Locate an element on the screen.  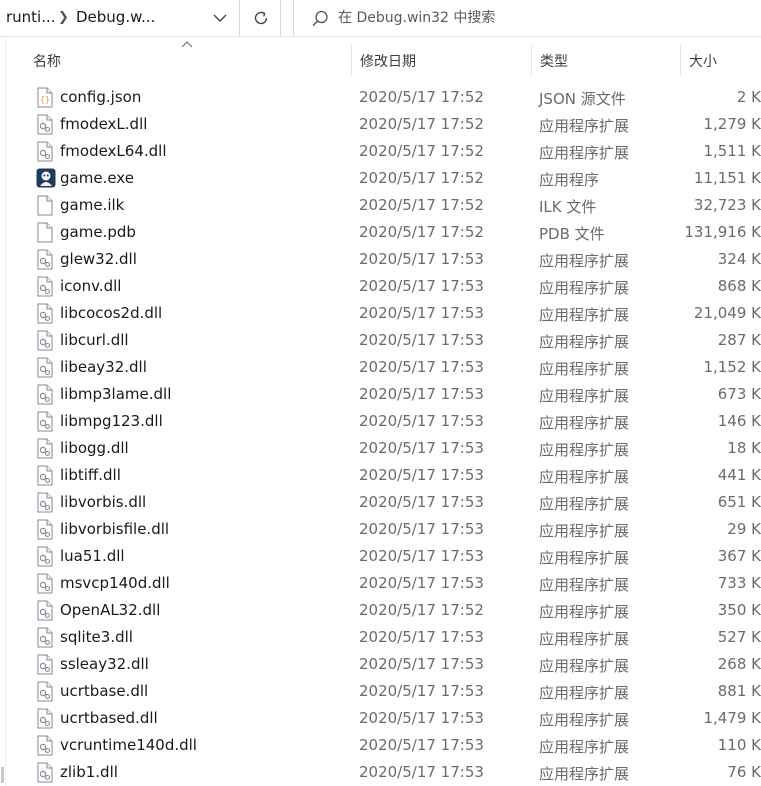
table-row: libogg.dll 2020/5/17 17:53 应用程序扩展 18 K is located at coordinates (380, 448).